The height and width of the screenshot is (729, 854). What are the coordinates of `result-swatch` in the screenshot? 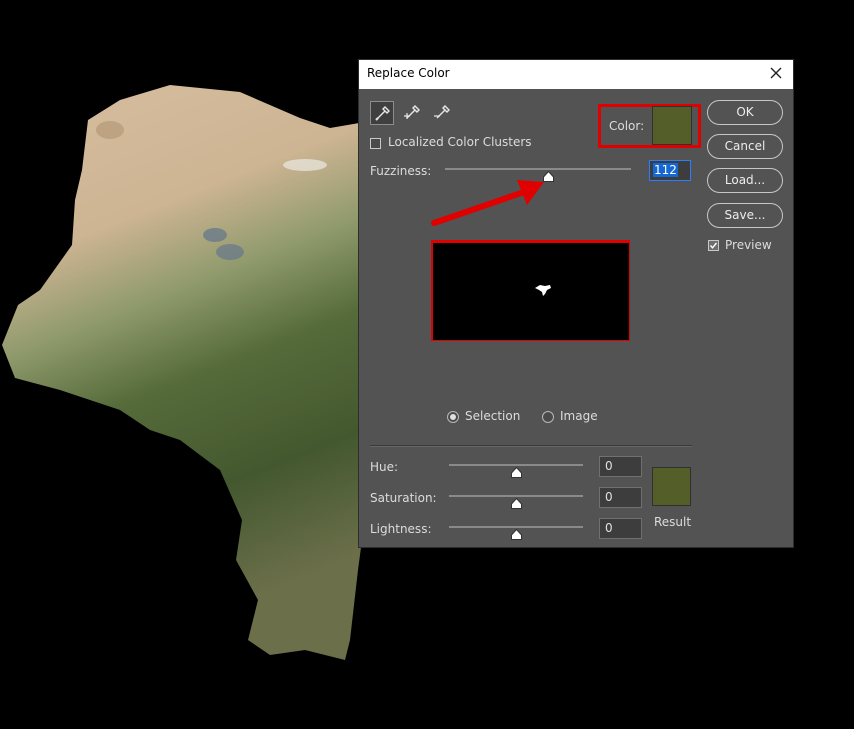 It's located at (671, 486).